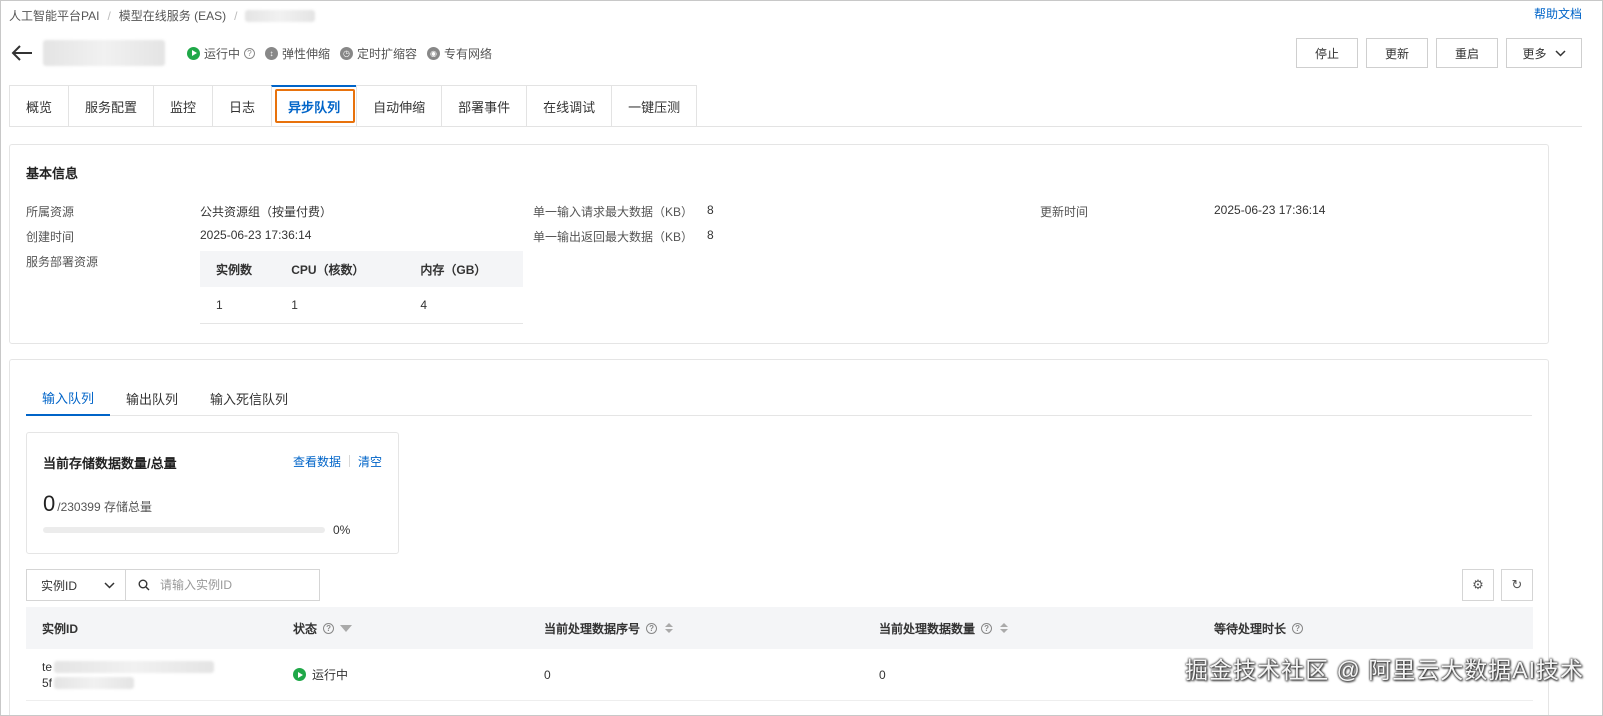 The height and width of the screenshot is (716, 1603). I want to click on chevron-down-icon, so click(1560, 53).